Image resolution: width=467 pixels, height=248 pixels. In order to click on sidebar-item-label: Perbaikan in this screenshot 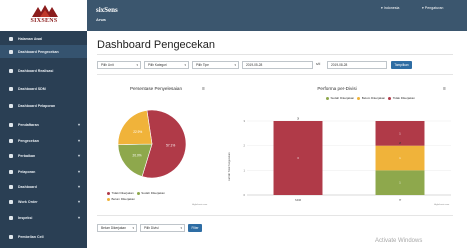, I will do `click(27, 155)`.